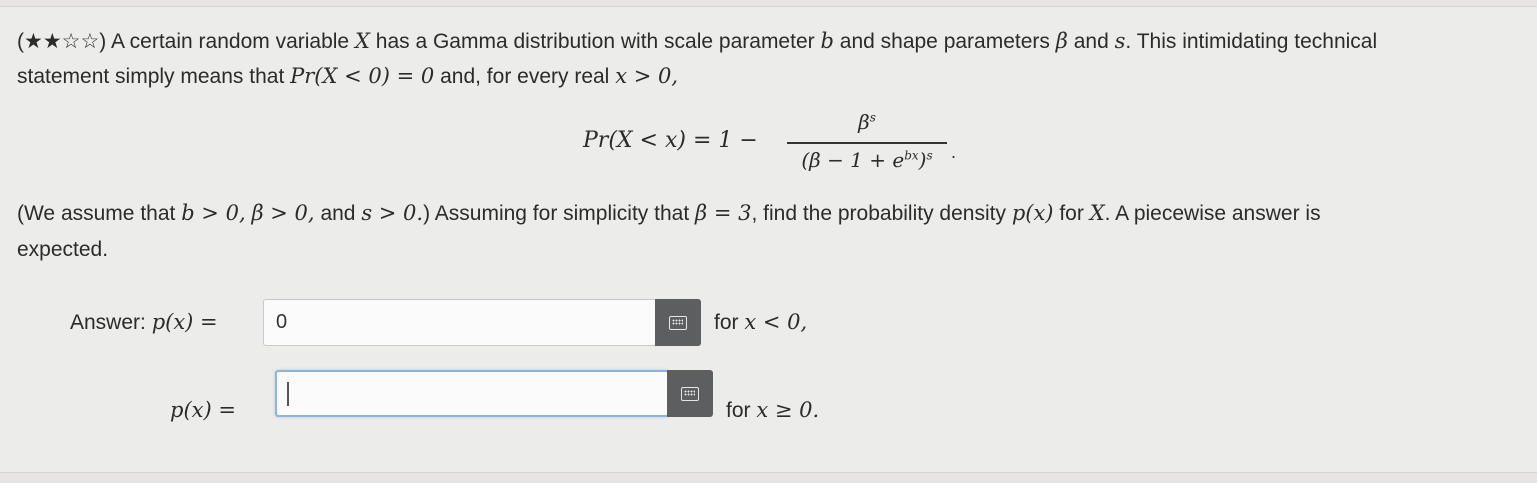 This screenshot has width=1537, height=483. I want to click on problem-line-4: expected., so click(63, 249).